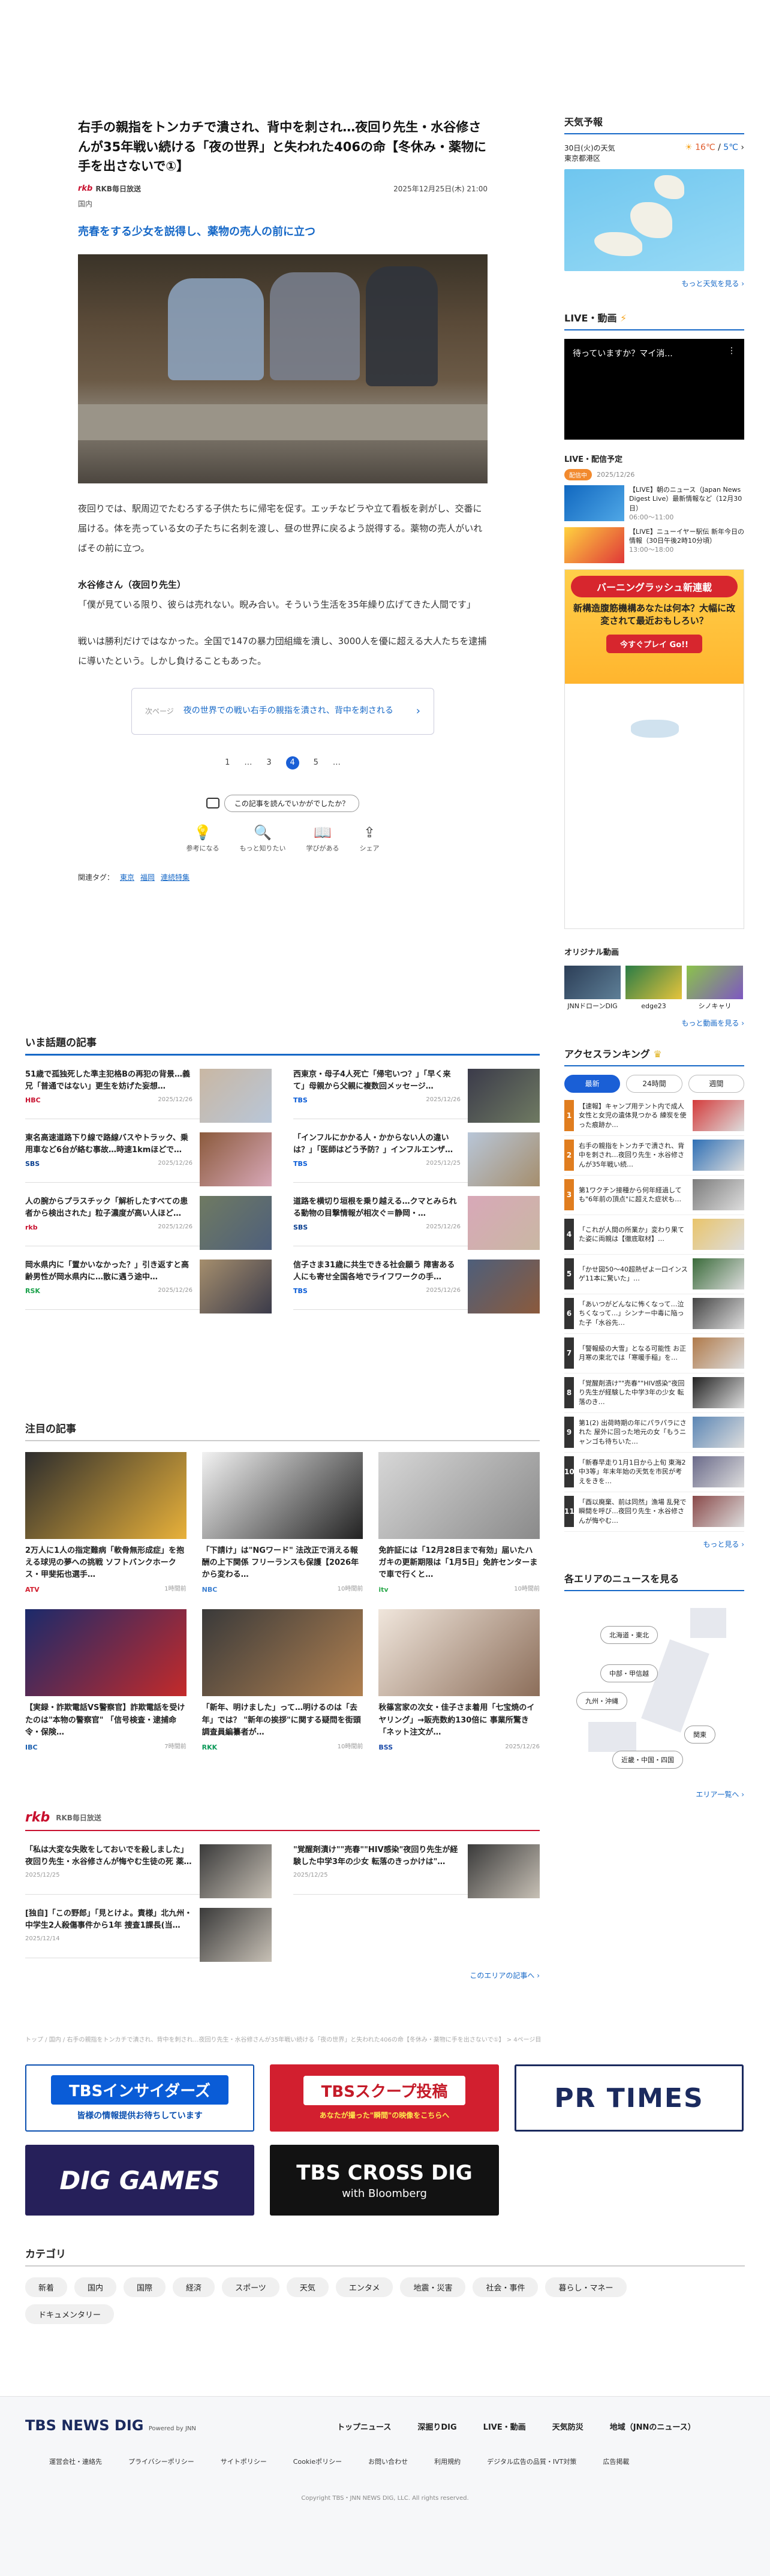 This screenshot has width=770, height=2576. What do you see at coordinates (70, 2314) in the screenshot?
I see `category-pill: ドキュメンタリー` at bounding box center [70, 2314].